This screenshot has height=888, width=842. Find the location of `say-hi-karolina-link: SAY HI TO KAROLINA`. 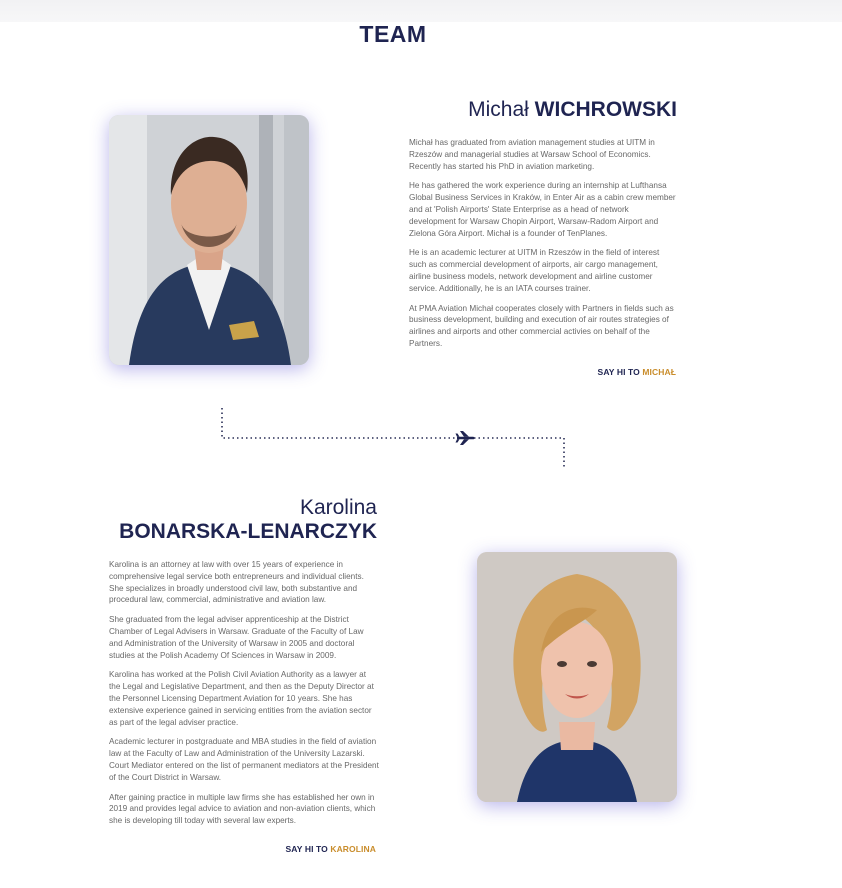

say-hi-karolina-link: SAY HI TO KAROLINA is located at coordinates (331, 849).